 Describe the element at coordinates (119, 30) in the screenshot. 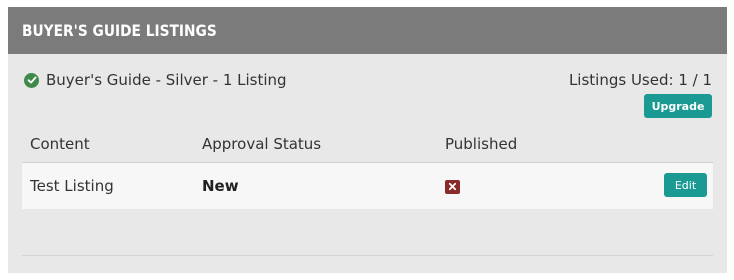

I see `panel-title: BUYER'S GUIDE LISTINGS` at that location.